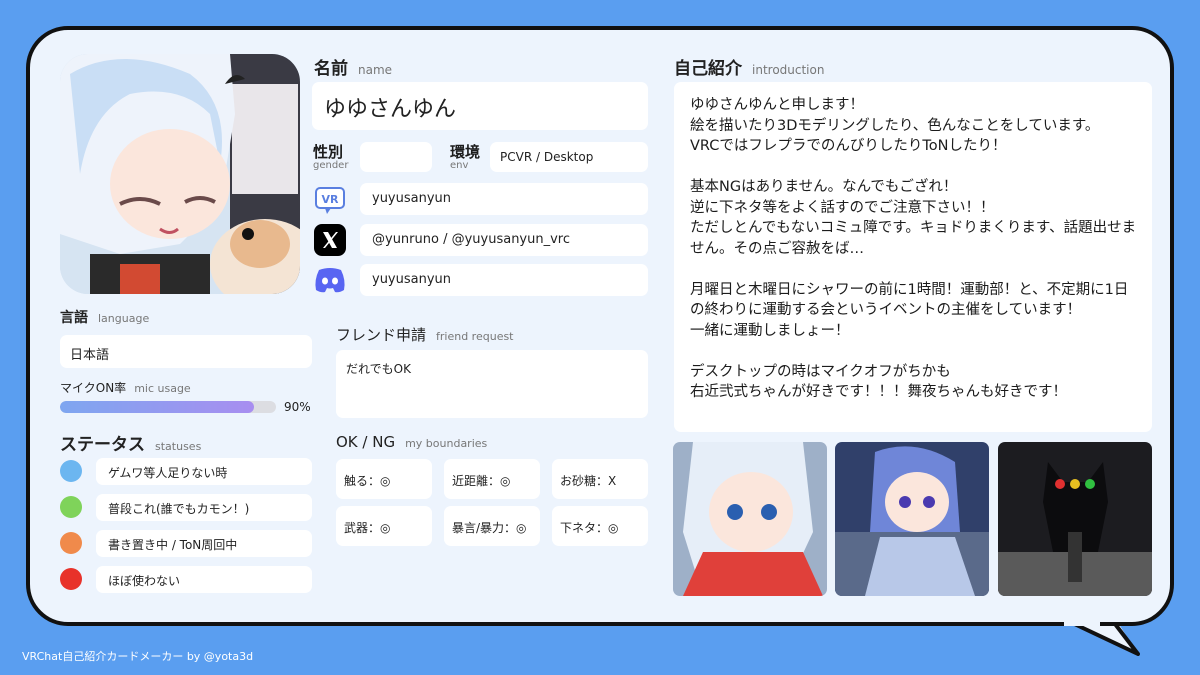 The width and height of the screenshot is (1200, 675). What do you see at coordinates (124, 318) in the screenshot?
I see `language-label-en: language` at bounding box center [124, 318].